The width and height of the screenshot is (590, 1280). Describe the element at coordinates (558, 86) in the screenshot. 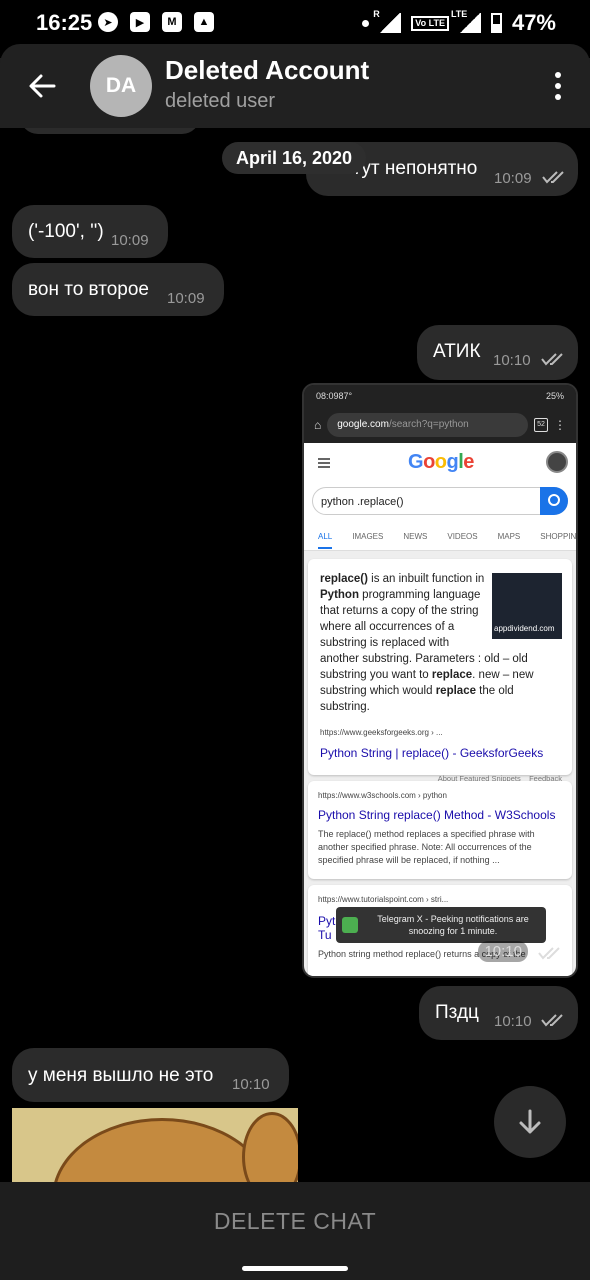

I see `more-vert-icon` at that location.